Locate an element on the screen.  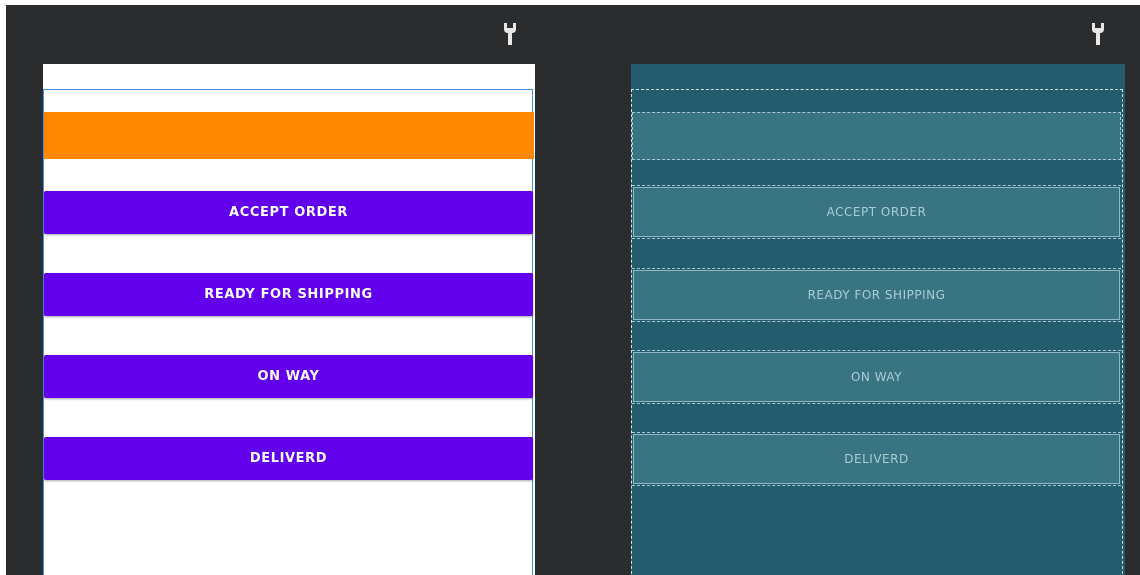
blueprint-header-bar is located at coordinates (876, 136).